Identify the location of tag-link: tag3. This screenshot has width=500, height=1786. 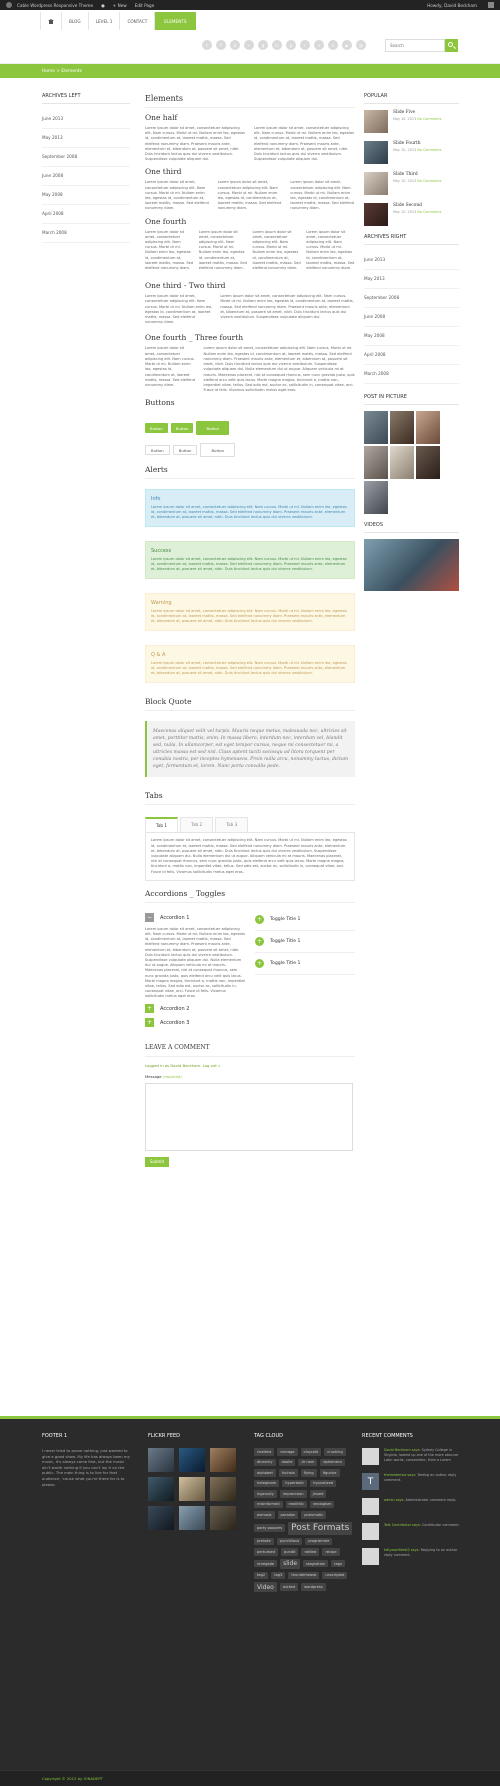
(278, 1575).